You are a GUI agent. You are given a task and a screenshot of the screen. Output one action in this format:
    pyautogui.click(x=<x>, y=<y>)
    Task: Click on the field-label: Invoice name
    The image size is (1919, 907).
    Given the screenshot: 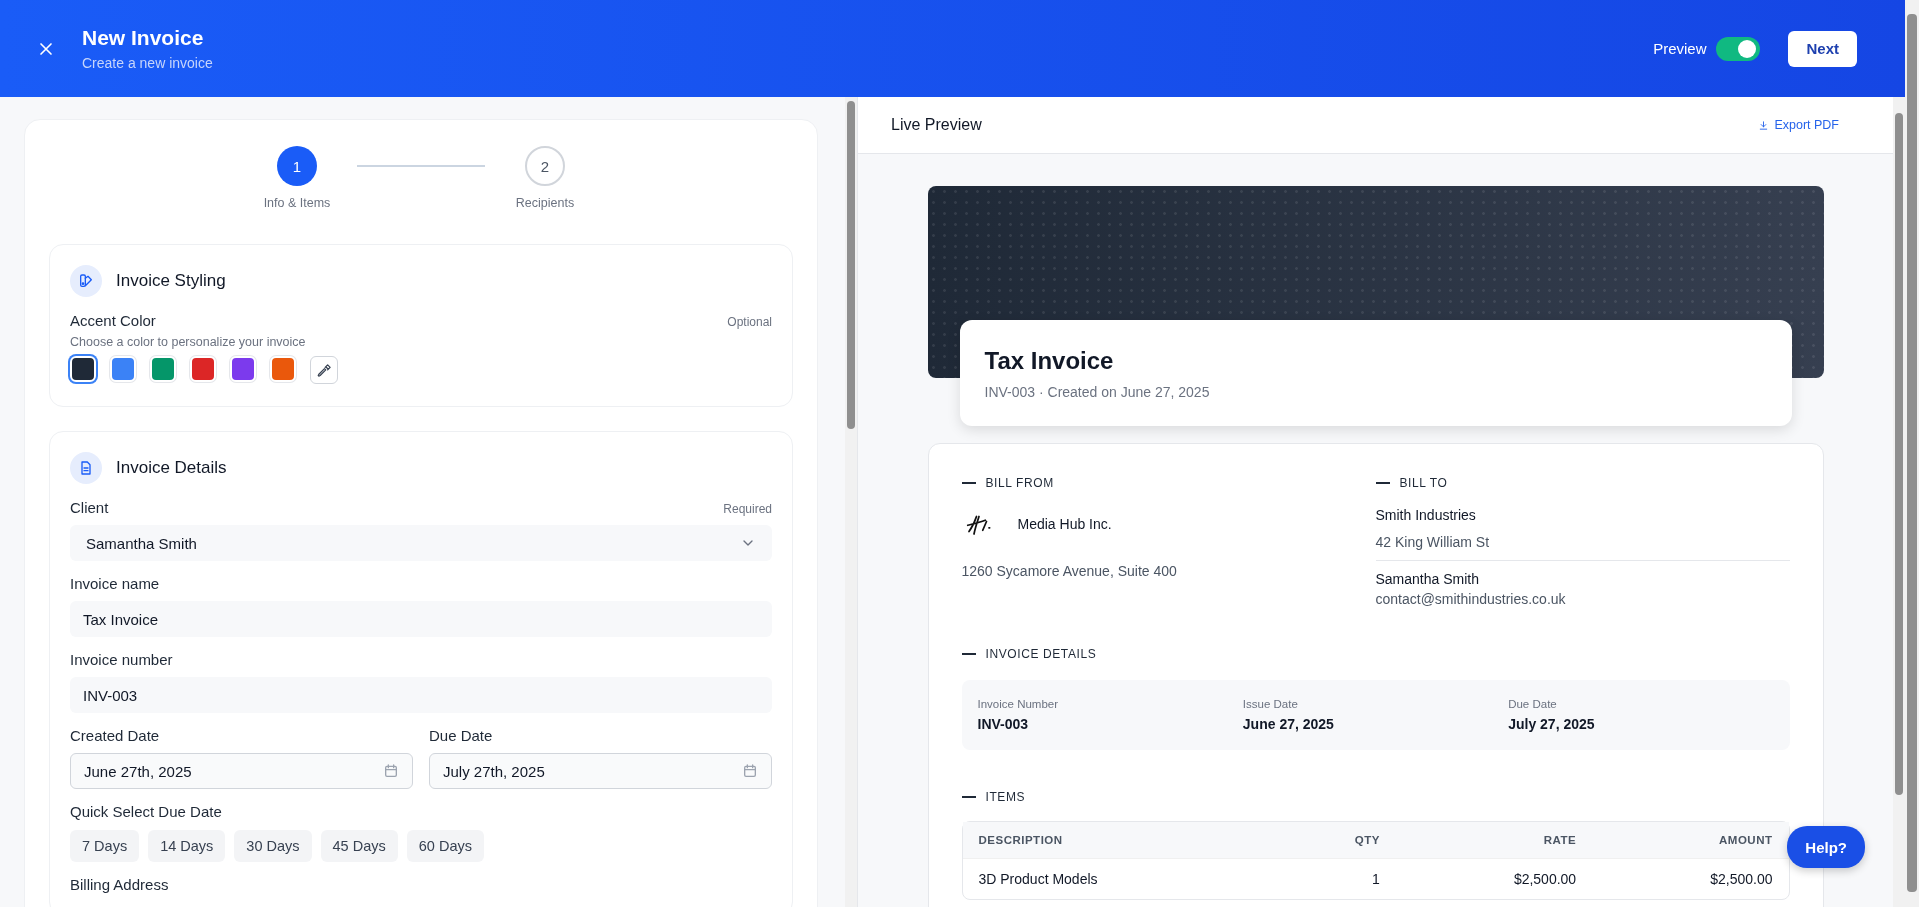 What is the action you would take?
    pyautogui.click(x=115, y=583)
    